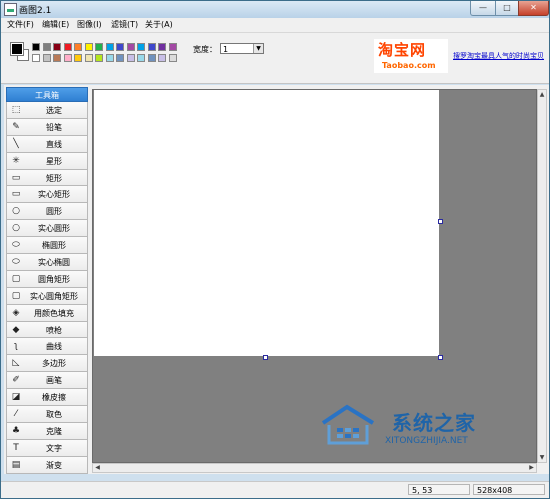  What do you see at coordinates (314, 468) in the screenshot?
I see `horizontal-scrollbar: ◀ ▶` at bounding box center [314, 468].